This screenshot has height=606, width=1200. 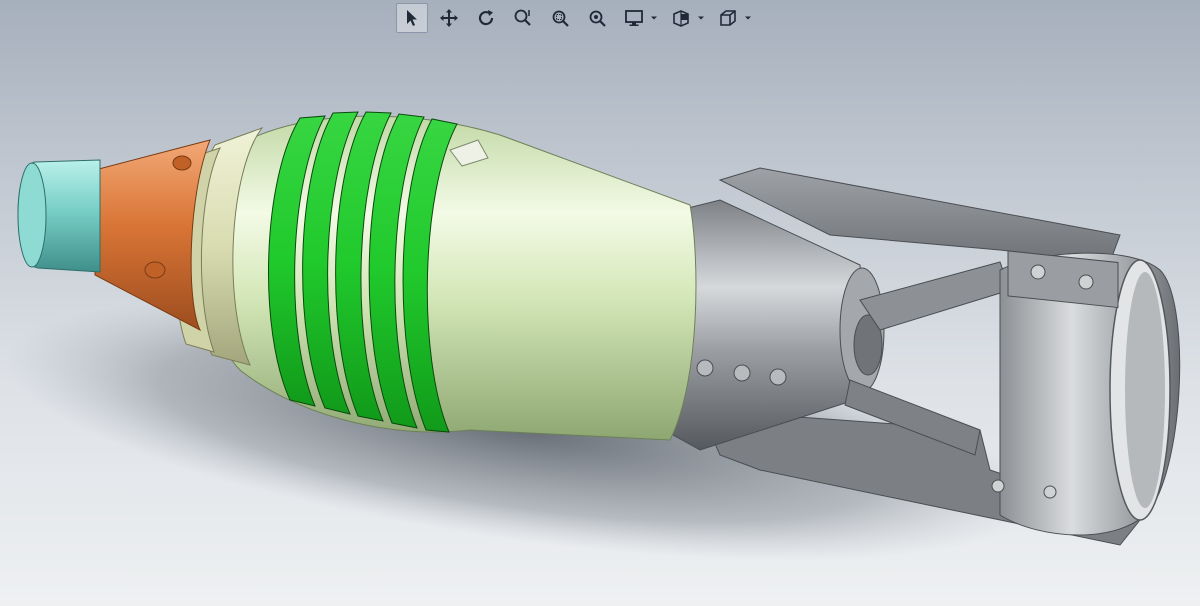 What do you see at coordinates (577, 18) in the screenshot?
I see `view-toolbar` at bounding box center [577, 18].